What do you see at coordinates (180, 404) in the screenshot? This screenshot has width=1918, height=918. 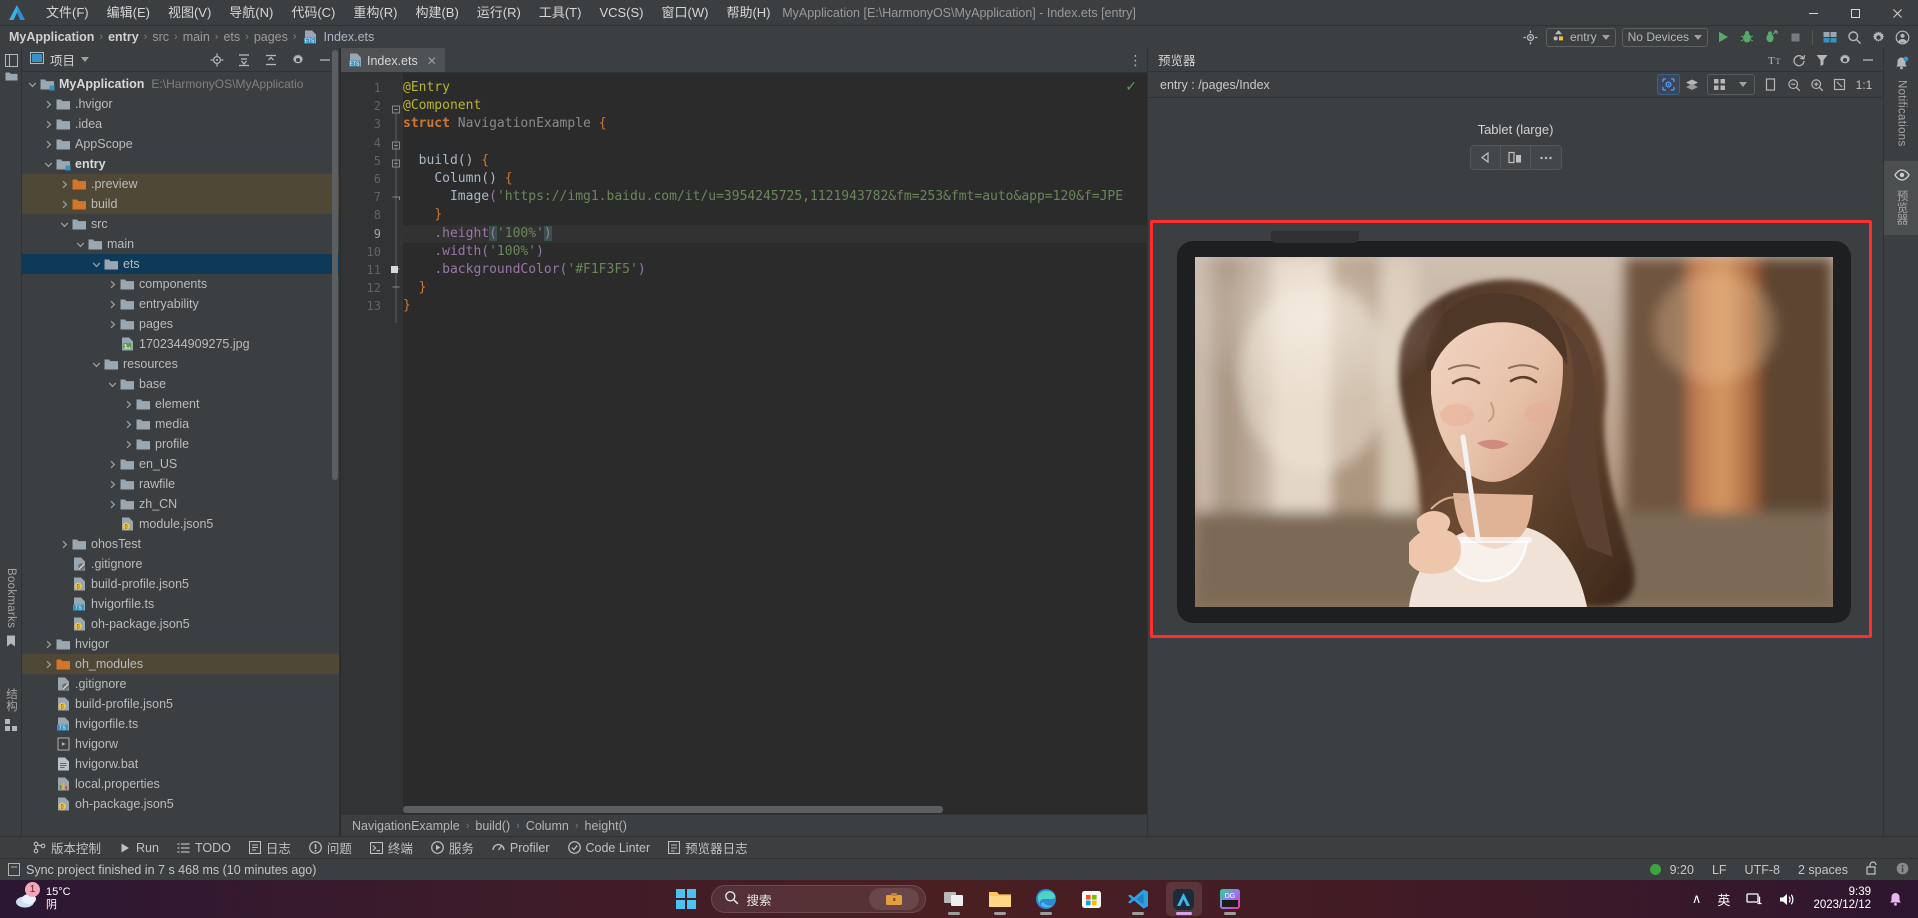 I see `tree-node-element: element` at bounding box center [180, 404].